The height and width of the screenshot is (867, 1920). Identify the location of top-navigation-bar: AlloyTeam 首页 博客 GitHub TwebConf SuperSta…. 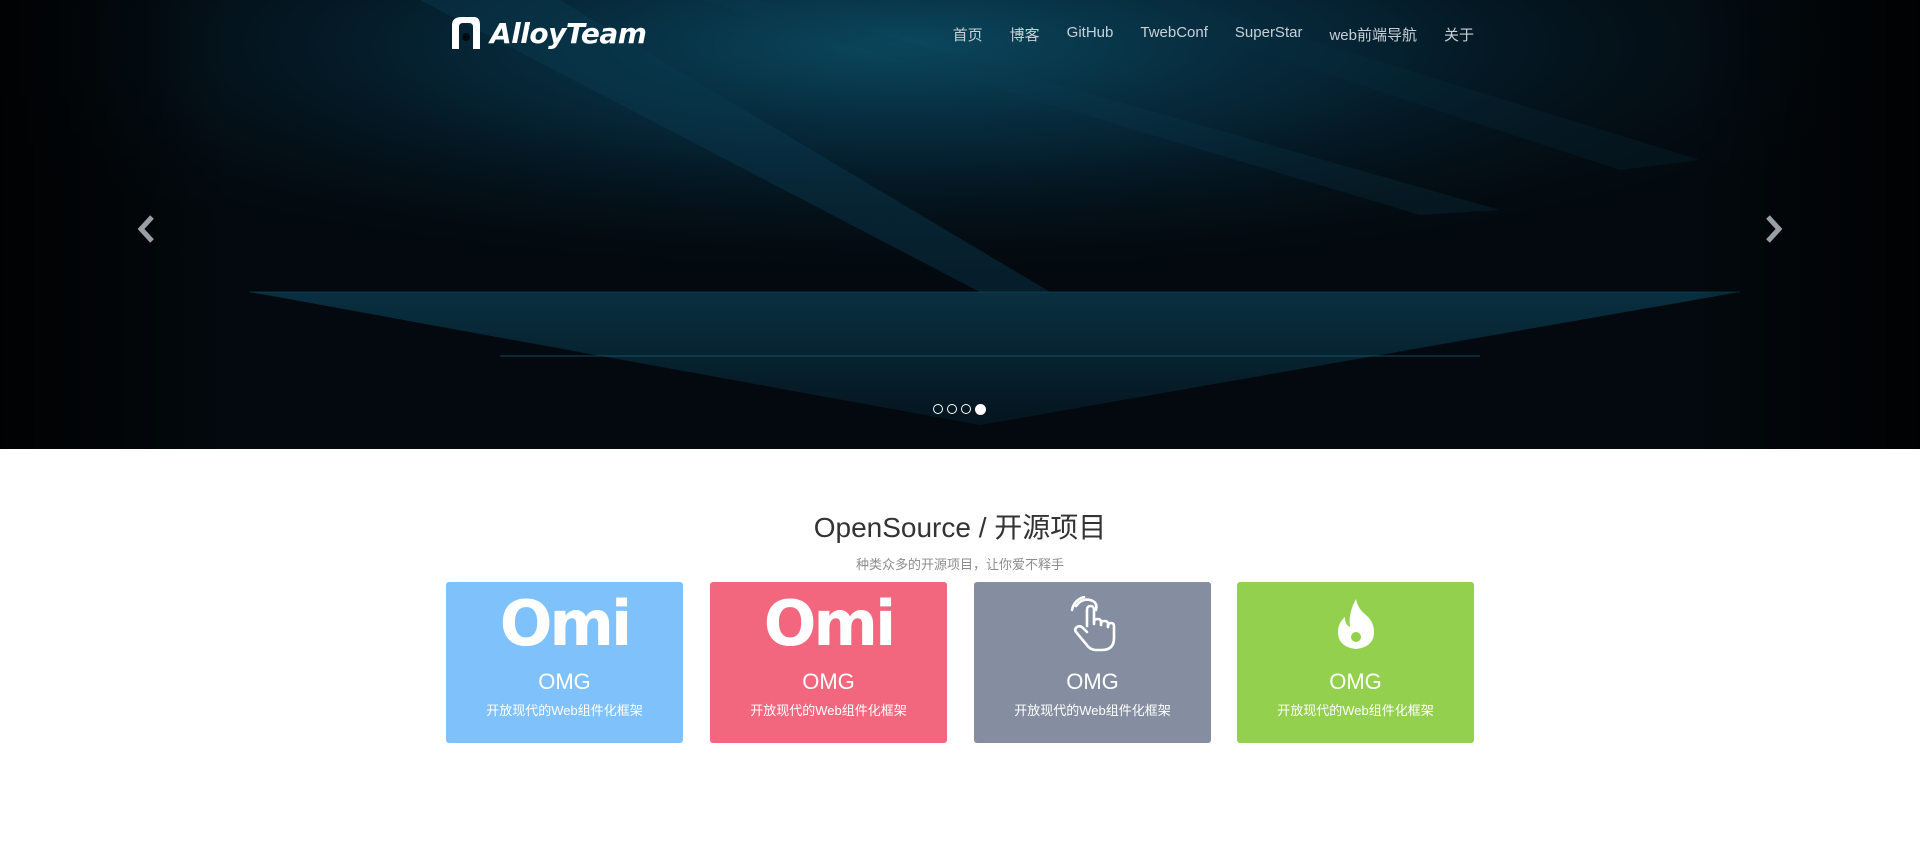
(960, 35).